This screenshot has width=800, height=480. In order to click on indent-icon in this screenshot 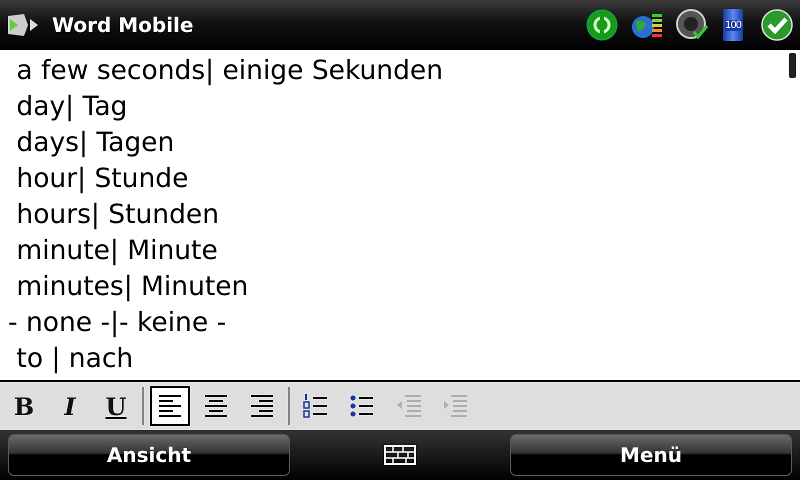, I will do `click(454, 406)`.